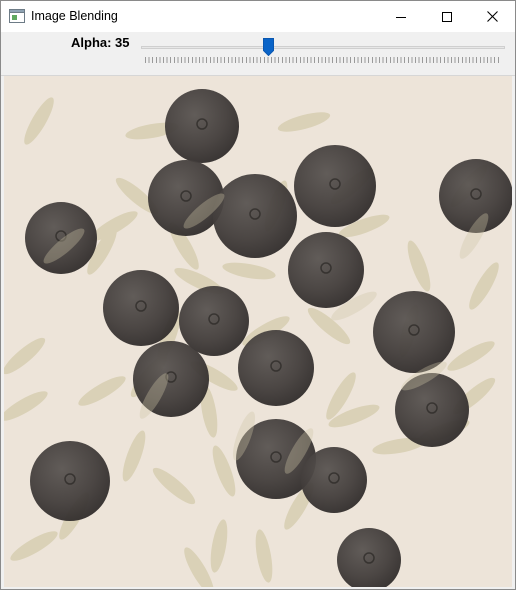  I want to click on trackbar-panel: Alpha: 35, so click(258, 54).